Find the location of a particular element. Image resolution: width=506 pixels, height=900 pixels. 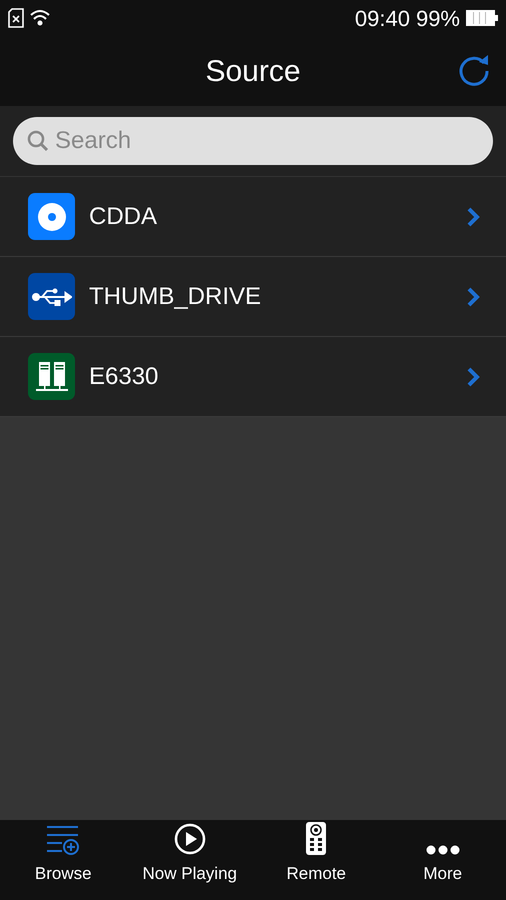

source-list-item: THUMB_DRIVE is located at coordinates (253, 297).